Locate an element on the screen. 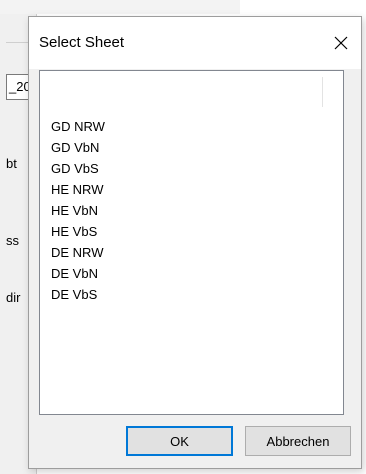 The image size is (366, 474). list-item: GD VbS is located at coordinates (78, 168).